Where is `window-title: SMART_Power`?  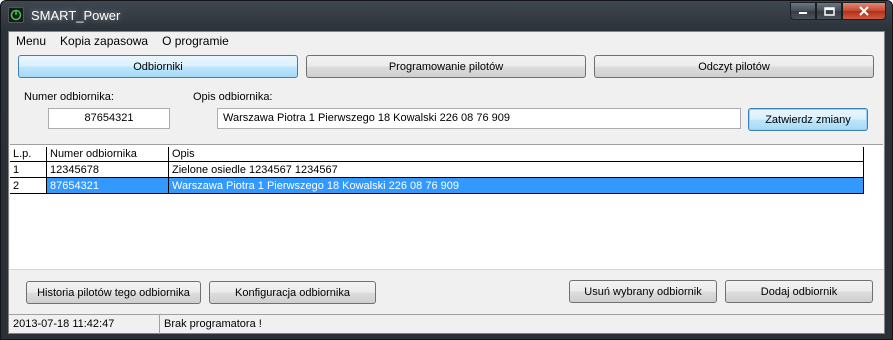 window-title: SMART_Power is located at coordinates (76, 15).